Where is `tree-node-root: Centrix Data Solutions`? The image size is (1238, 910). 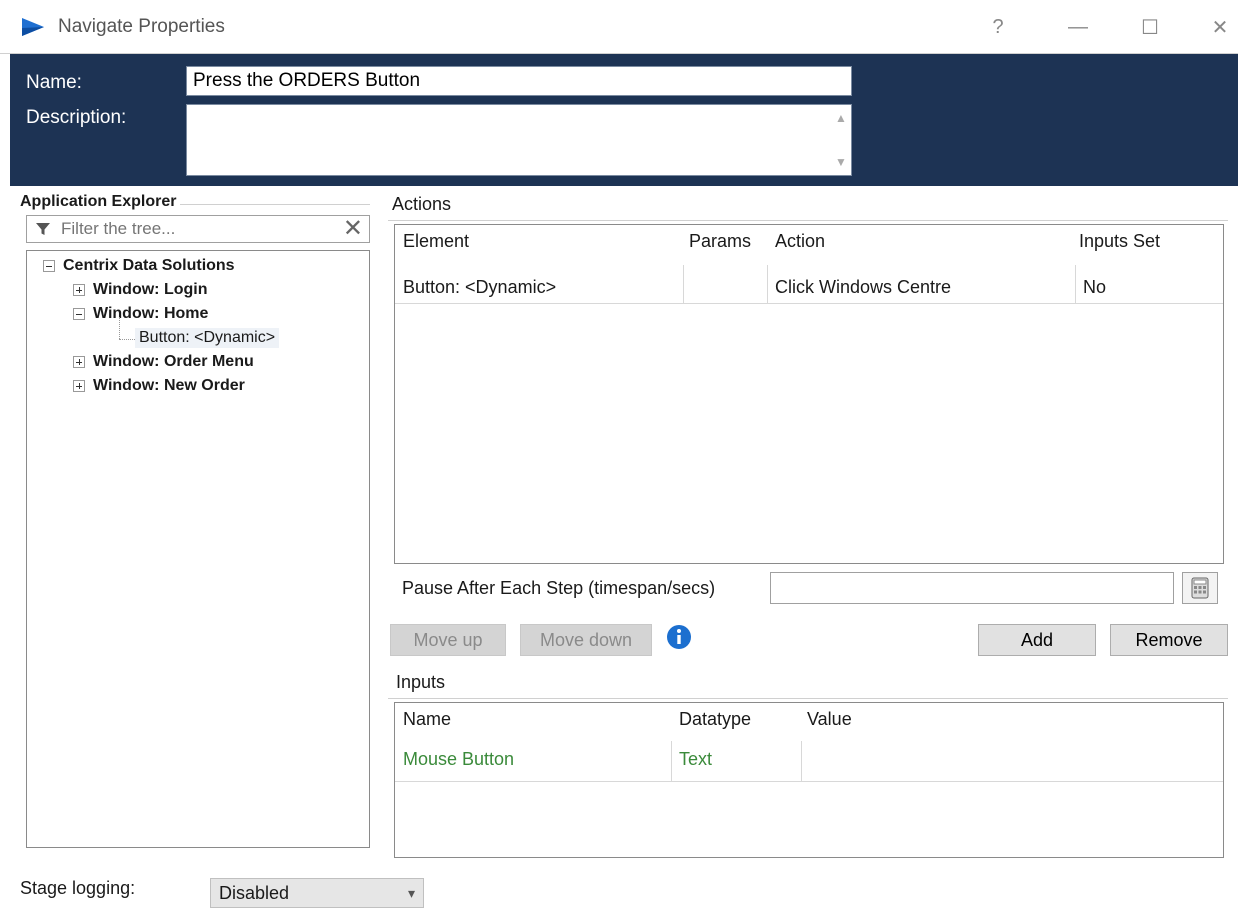 tree-node-root: Centrix Data Solutions is located at coordinates (139, 266).